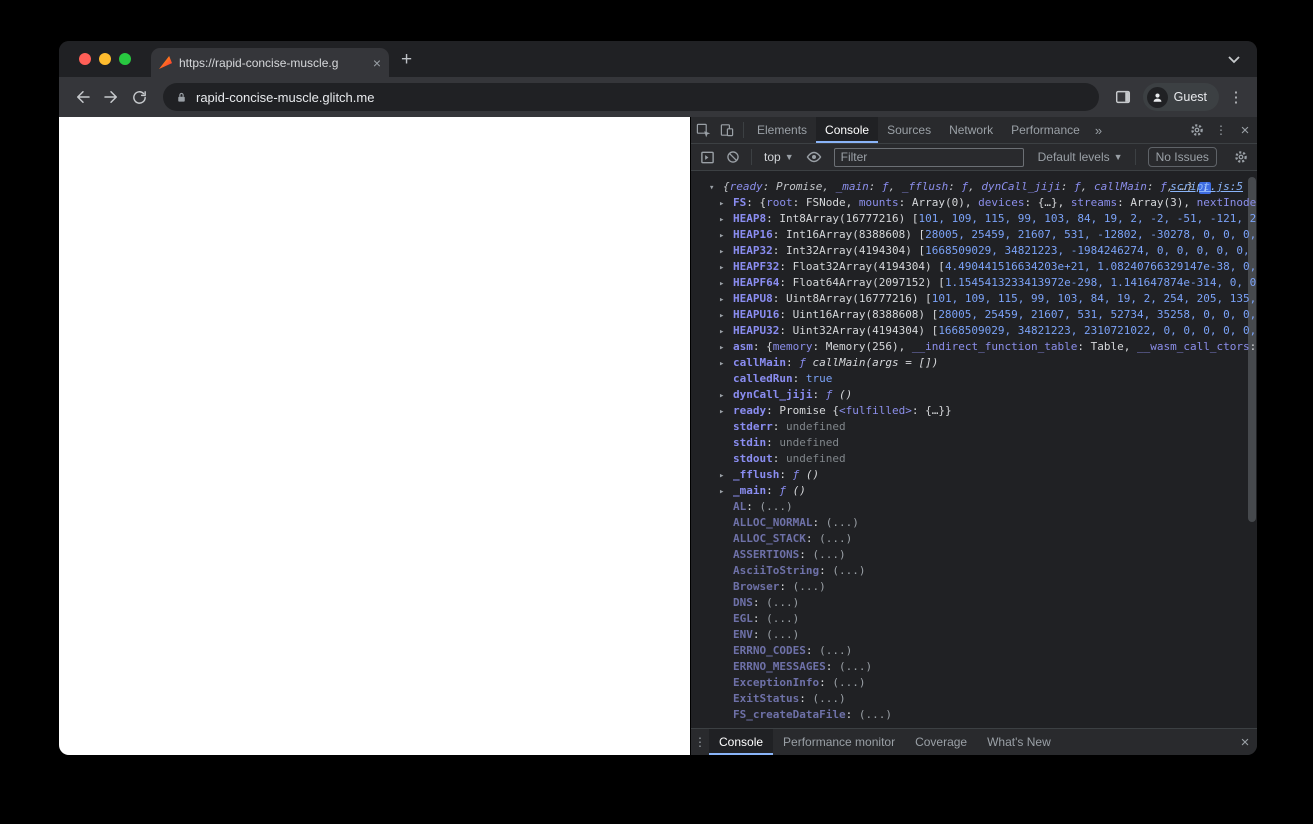 This screenshot has height=824, width=1313. I want to click on devtools-close-icon: ×, so click(1245, 130).